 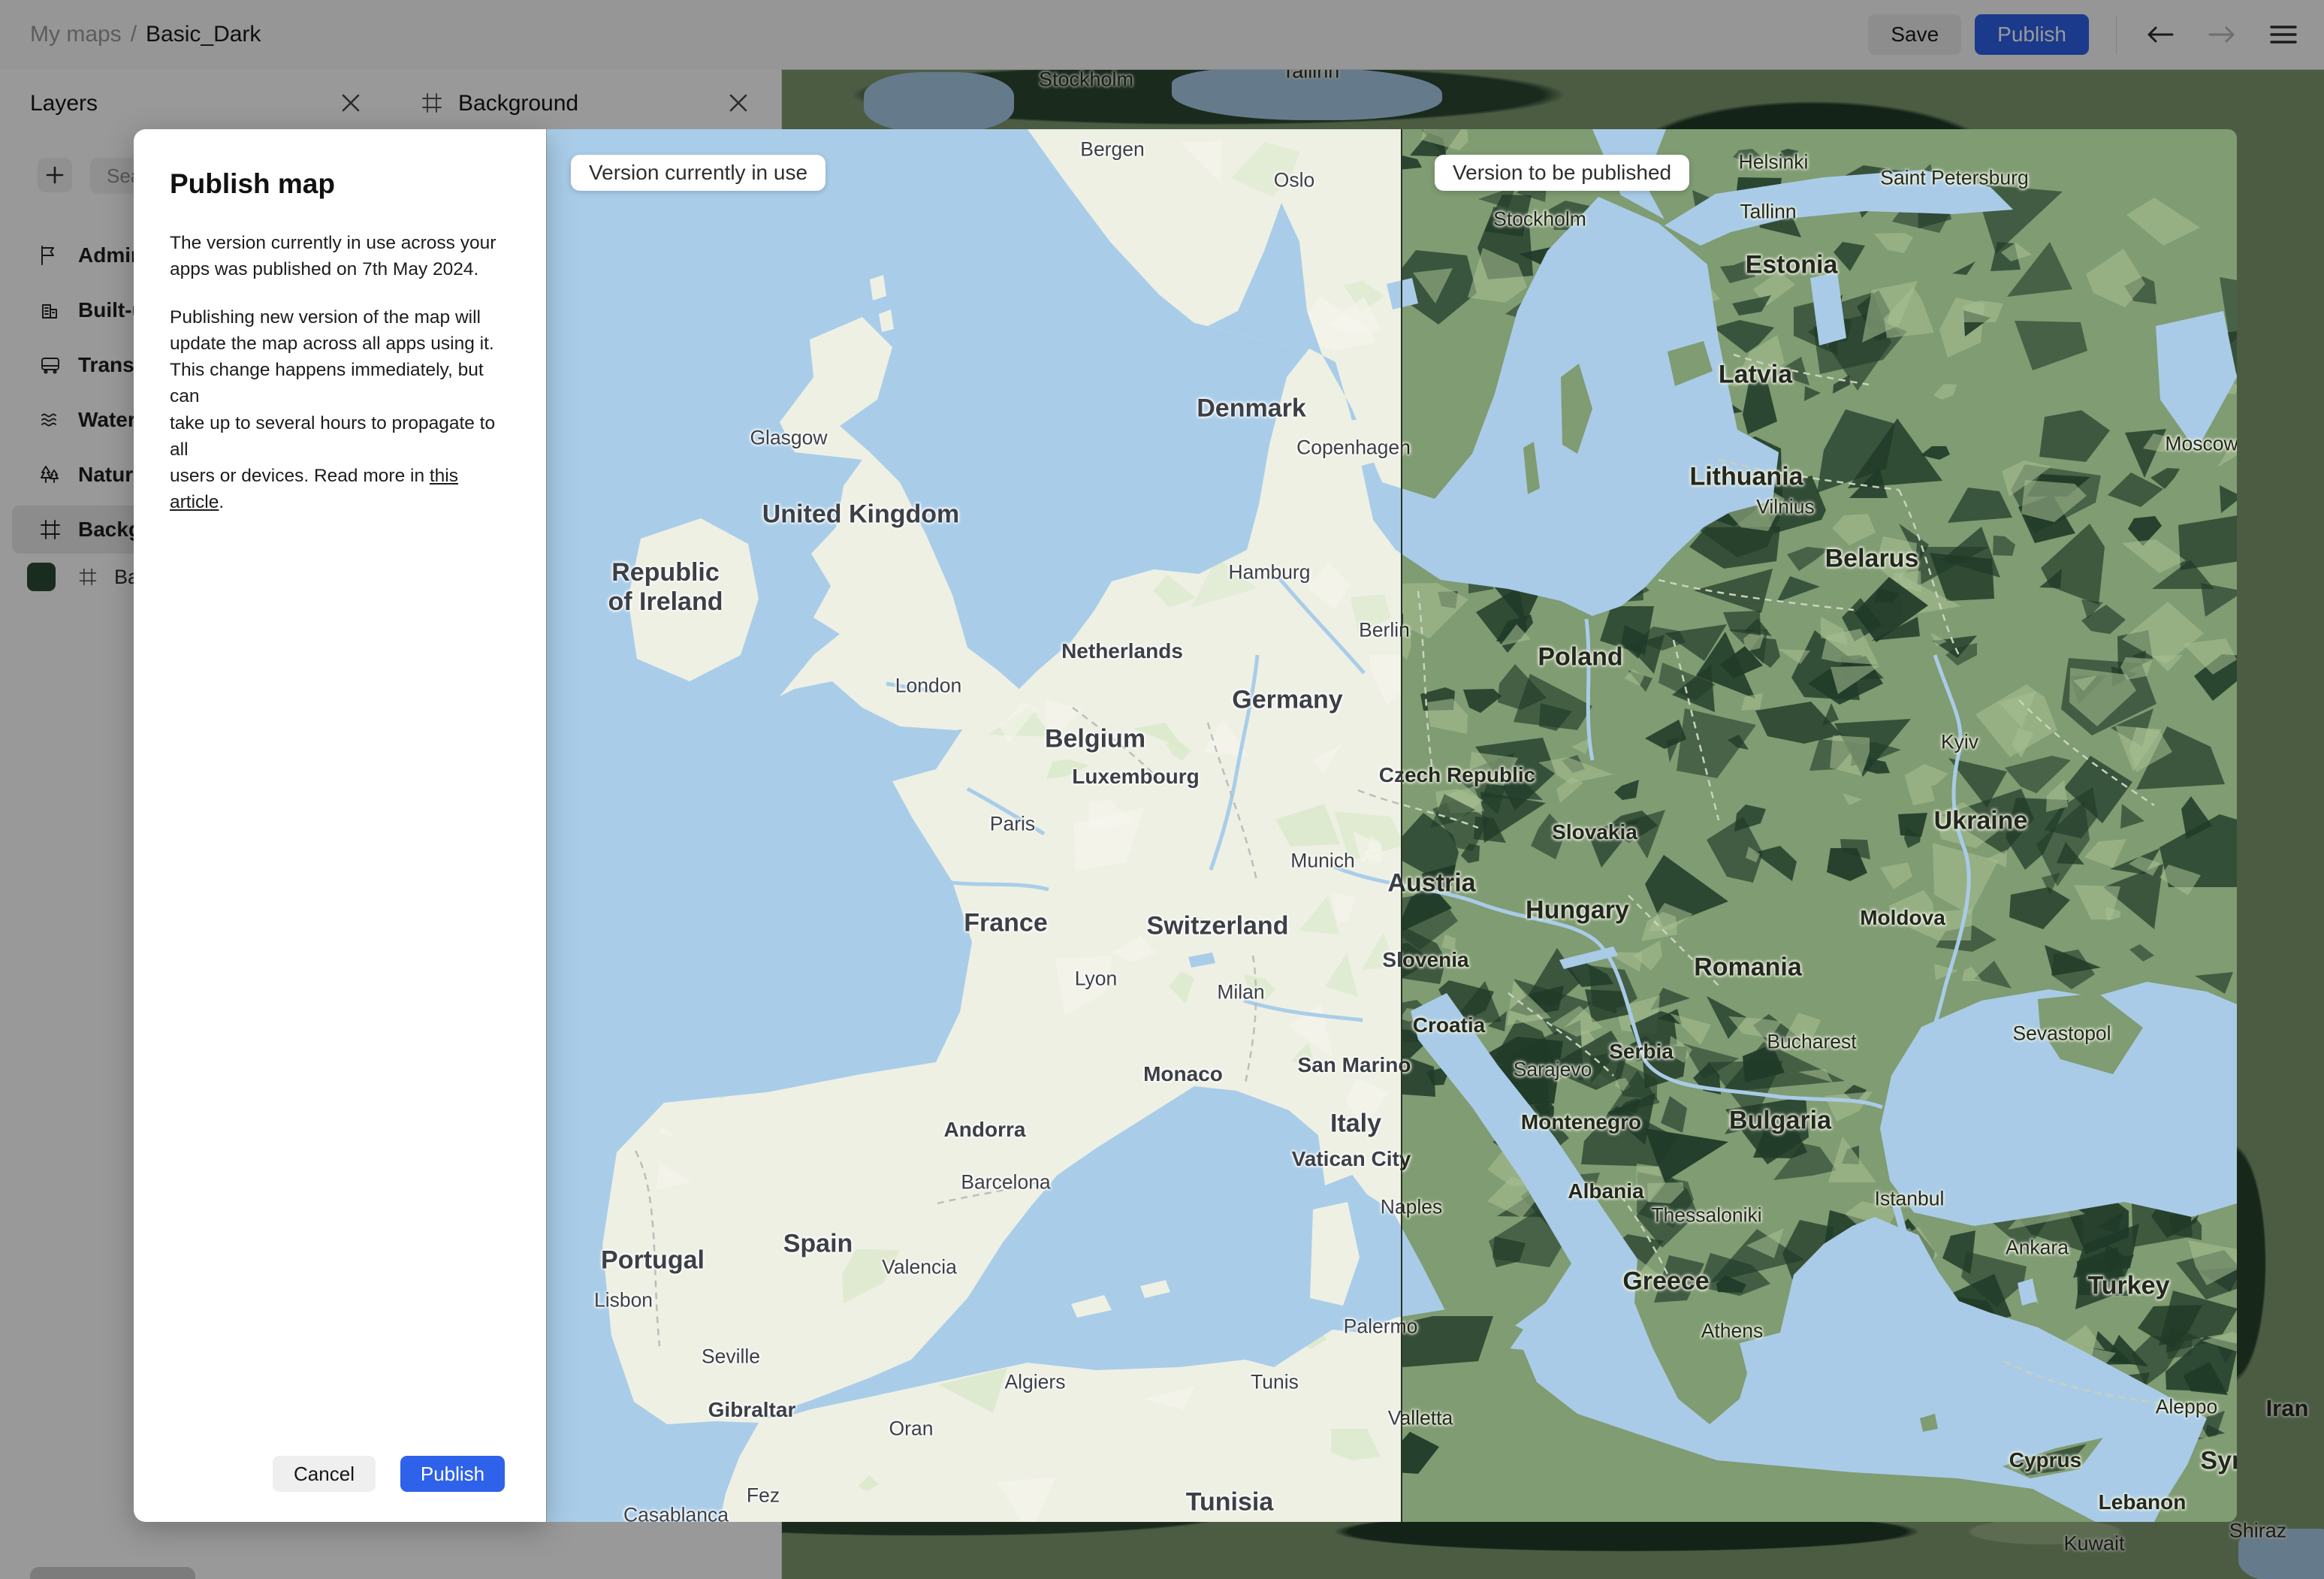 What do you see at coordinates (1287, 700) in the screenshot?
I see `map-label: Germany` at bounding box center [1287, 700].